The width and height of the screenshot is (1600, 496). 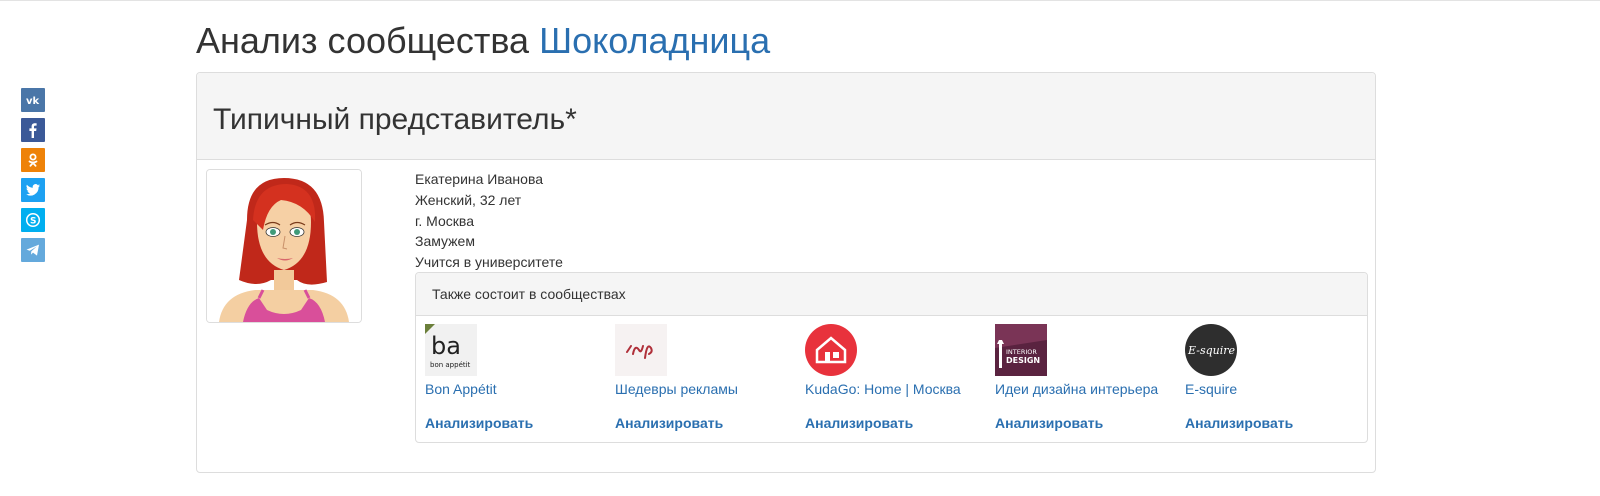 What do you see at coordinates (1275, 377) in the screenshot?
I see `community-item: E-squire E-squire Анализировать` at bounding box center [1275, 377].